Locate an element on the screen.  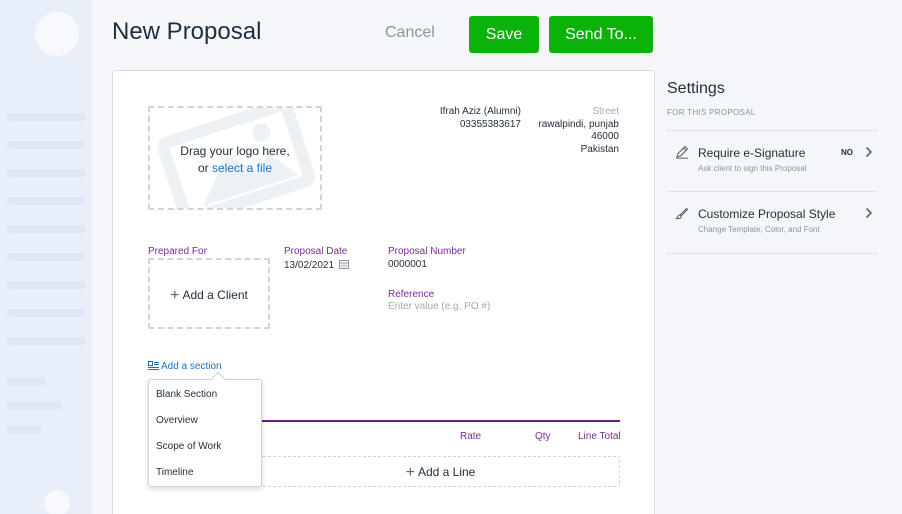
settings-title: Settings is located at coordinates (696, 88).